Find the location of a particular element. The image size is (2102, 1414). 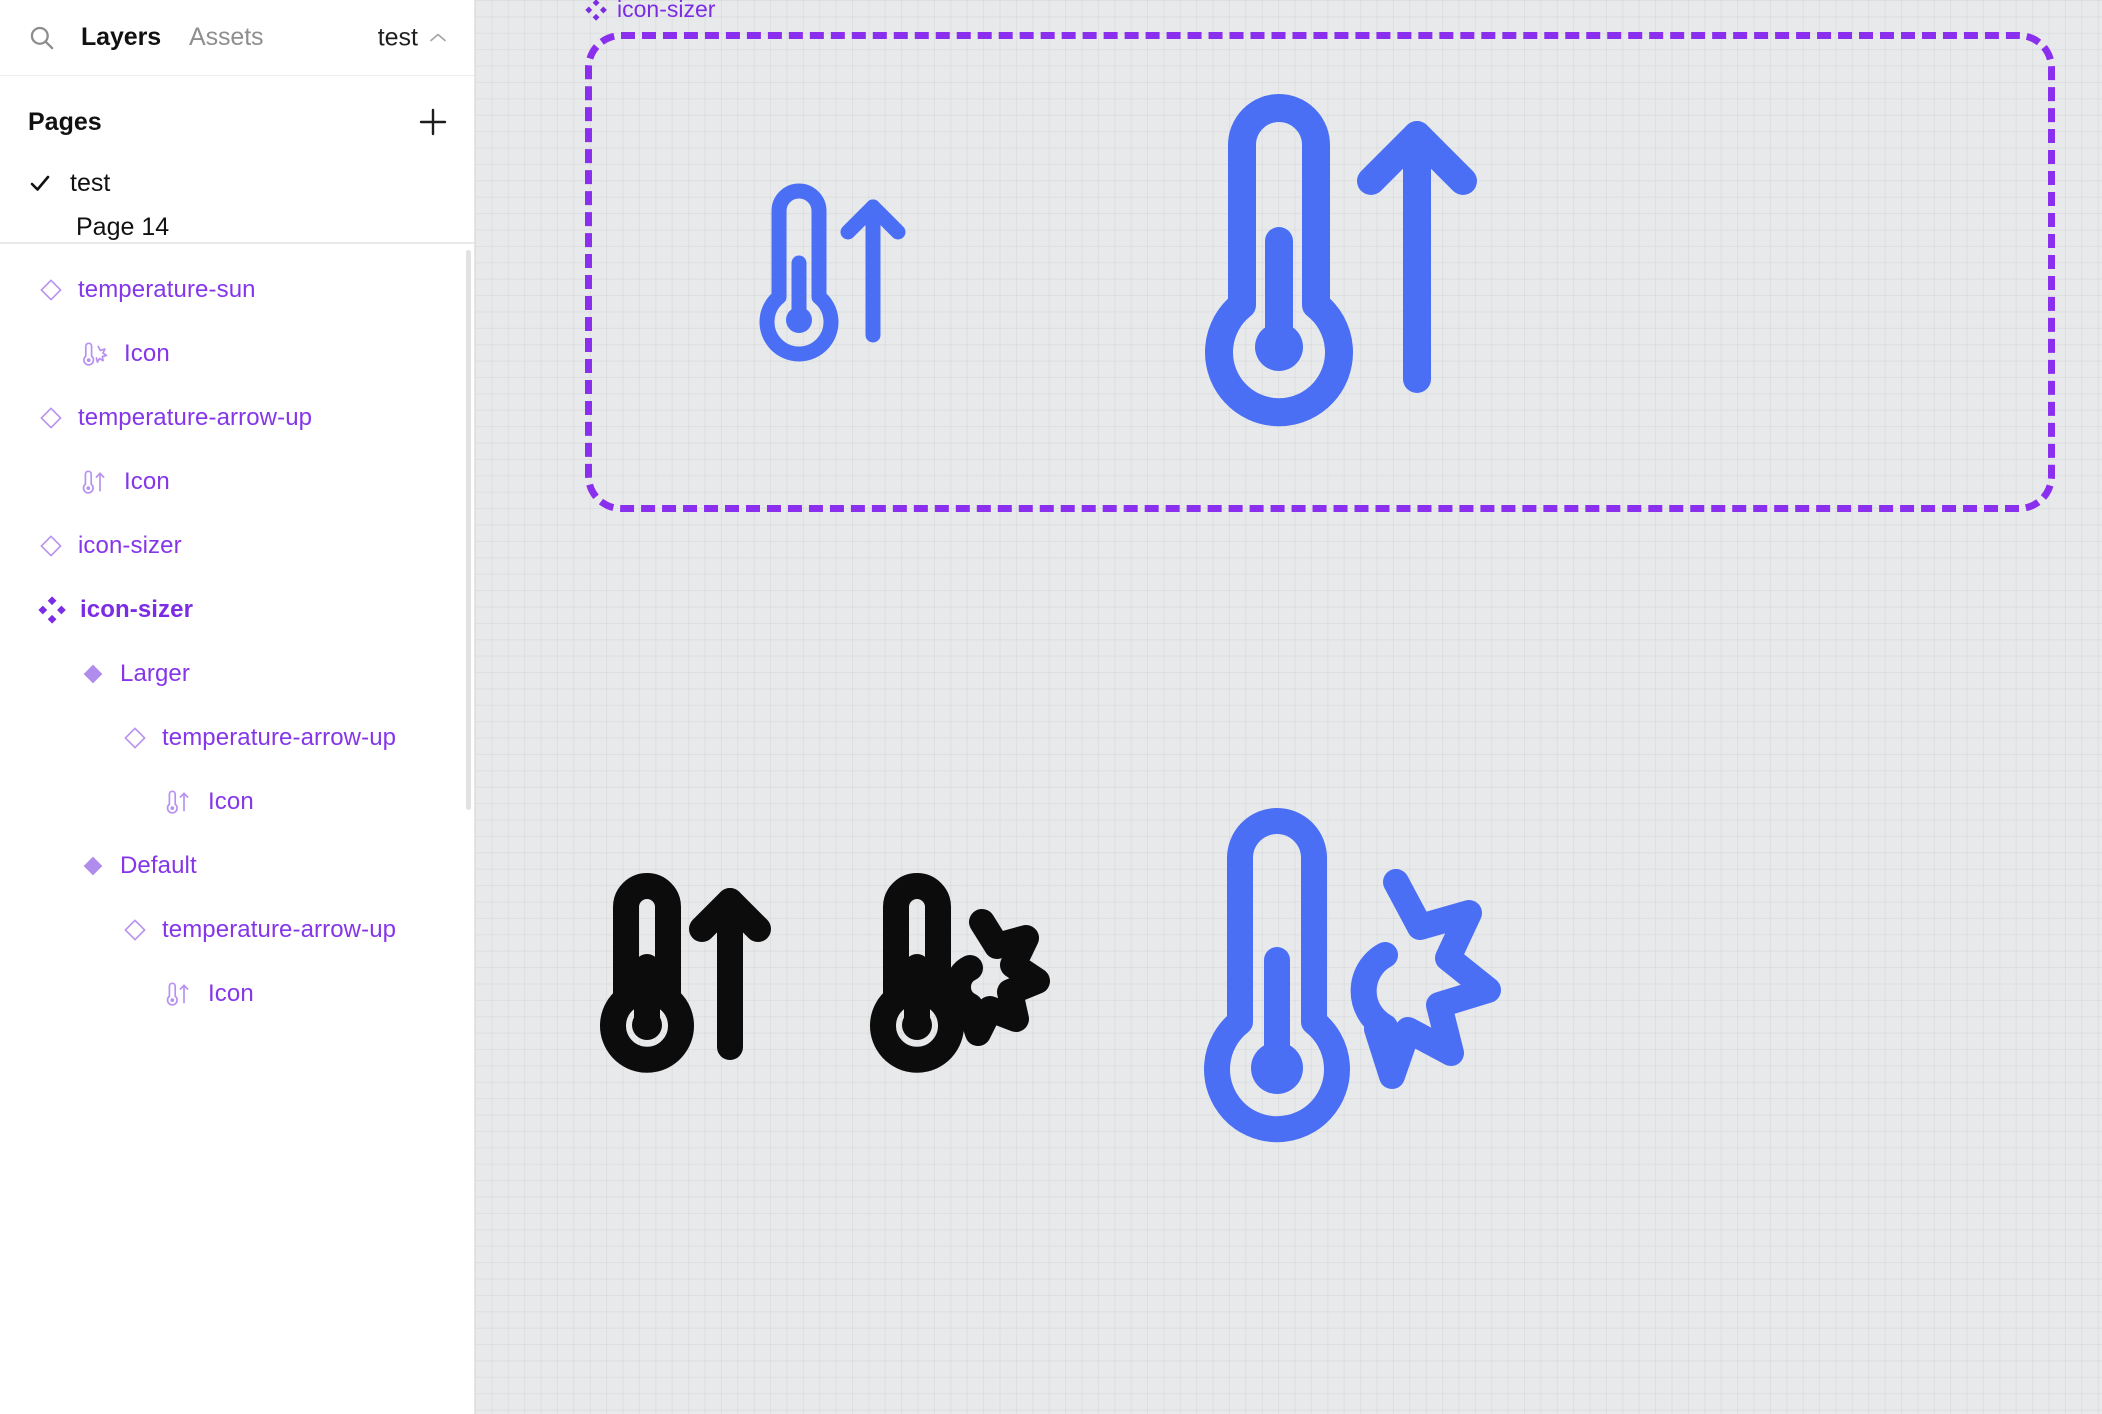

layer-row-larger-icon: Icon is located at coordinates (237, 802).